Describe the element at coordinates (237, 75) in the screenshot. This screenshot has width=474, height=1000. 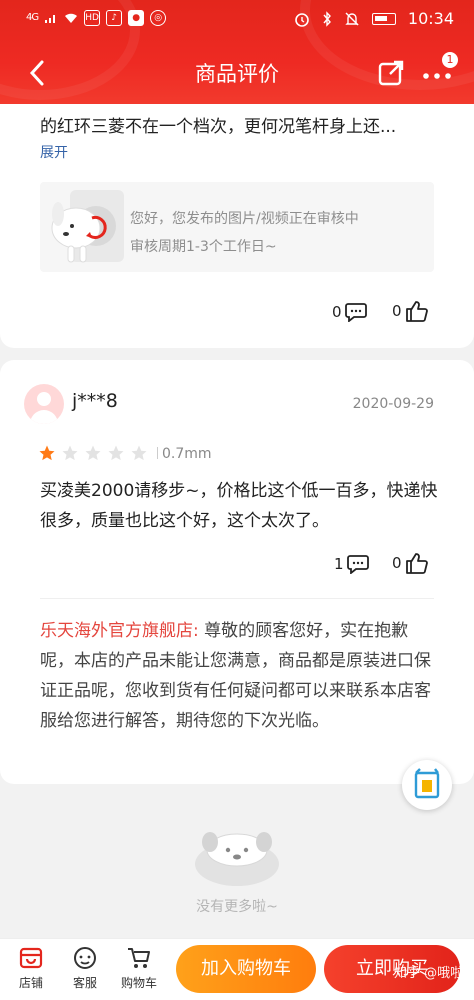
I see `nav-bar: 商品评价 1` at that location.